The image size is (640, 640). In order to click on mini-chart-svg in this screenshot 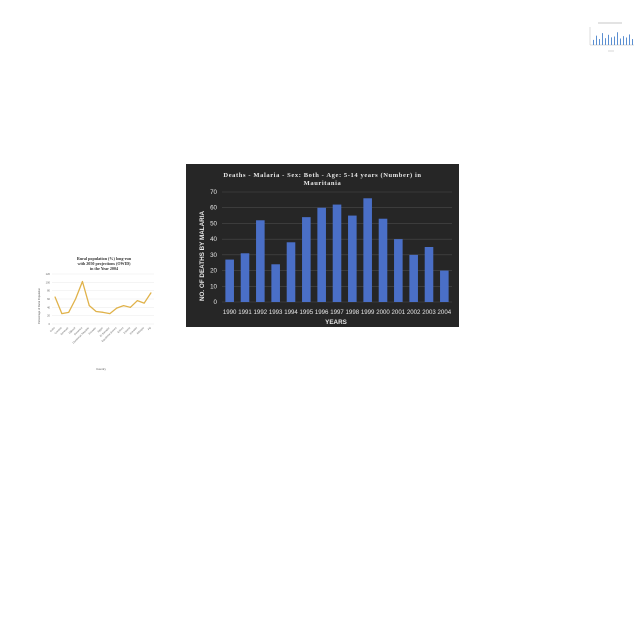, I will do `click(611, 37)`.